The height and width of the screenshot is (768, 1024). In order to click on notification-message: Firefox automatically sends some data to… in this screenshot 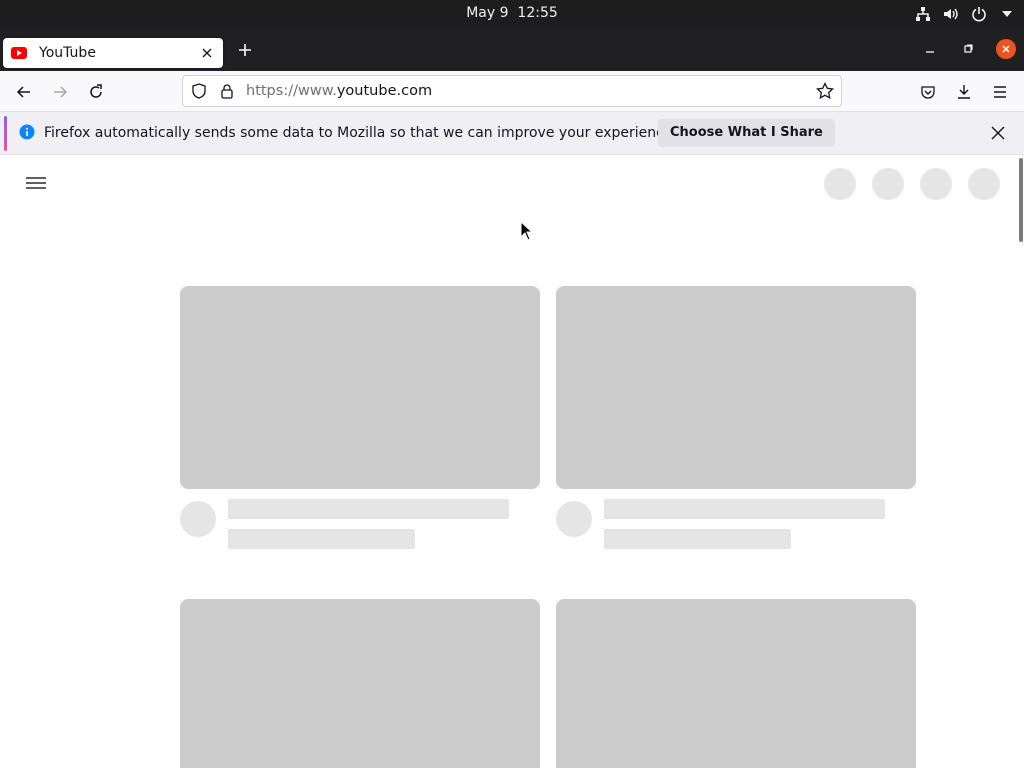, I will do `click(360, 133)`.